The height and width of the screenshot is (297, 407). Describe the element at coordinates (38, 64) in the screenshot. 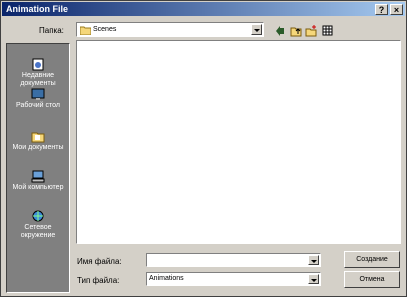

I see `recent-docs-icon` at that location.